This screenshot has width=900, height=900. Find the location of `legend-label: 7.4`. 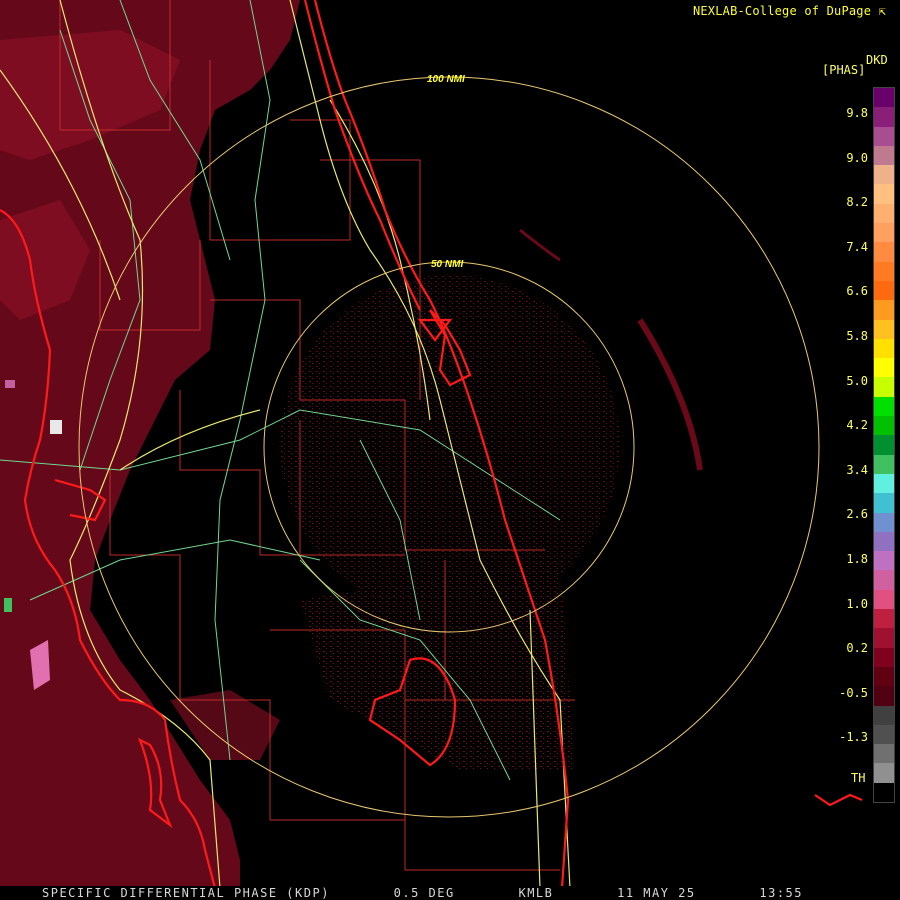

legend-label: 7.4 is located at coordinates (857, 246).